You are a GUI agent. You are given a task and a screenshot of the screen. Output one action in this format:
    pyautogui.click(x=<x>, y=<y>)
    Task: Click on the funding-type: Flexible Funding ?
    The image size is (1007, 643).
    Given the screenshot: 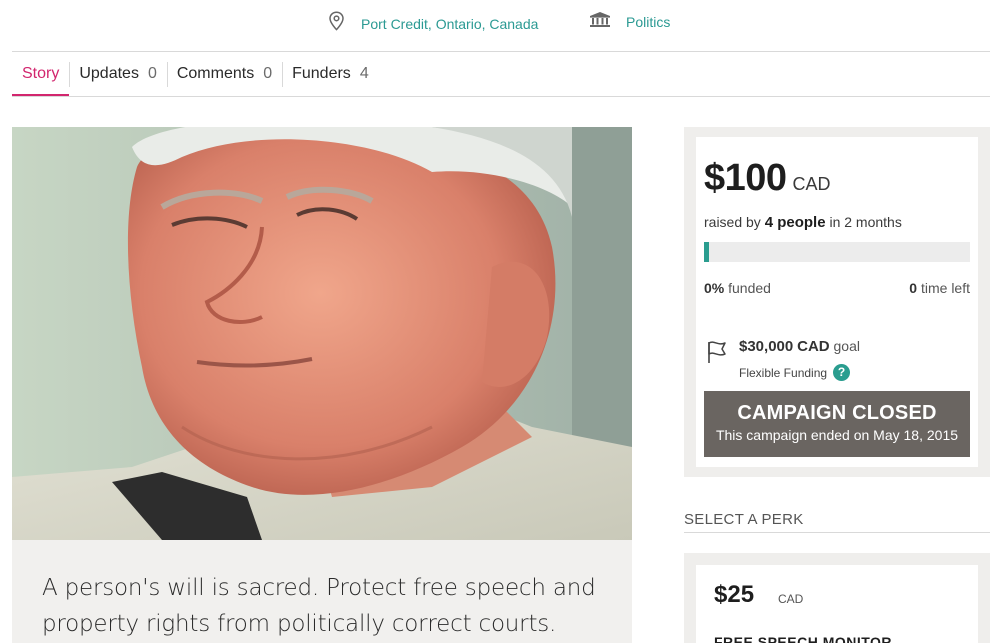 What is the action you would take?
    pyautogui.click(x=795, y=372)
    